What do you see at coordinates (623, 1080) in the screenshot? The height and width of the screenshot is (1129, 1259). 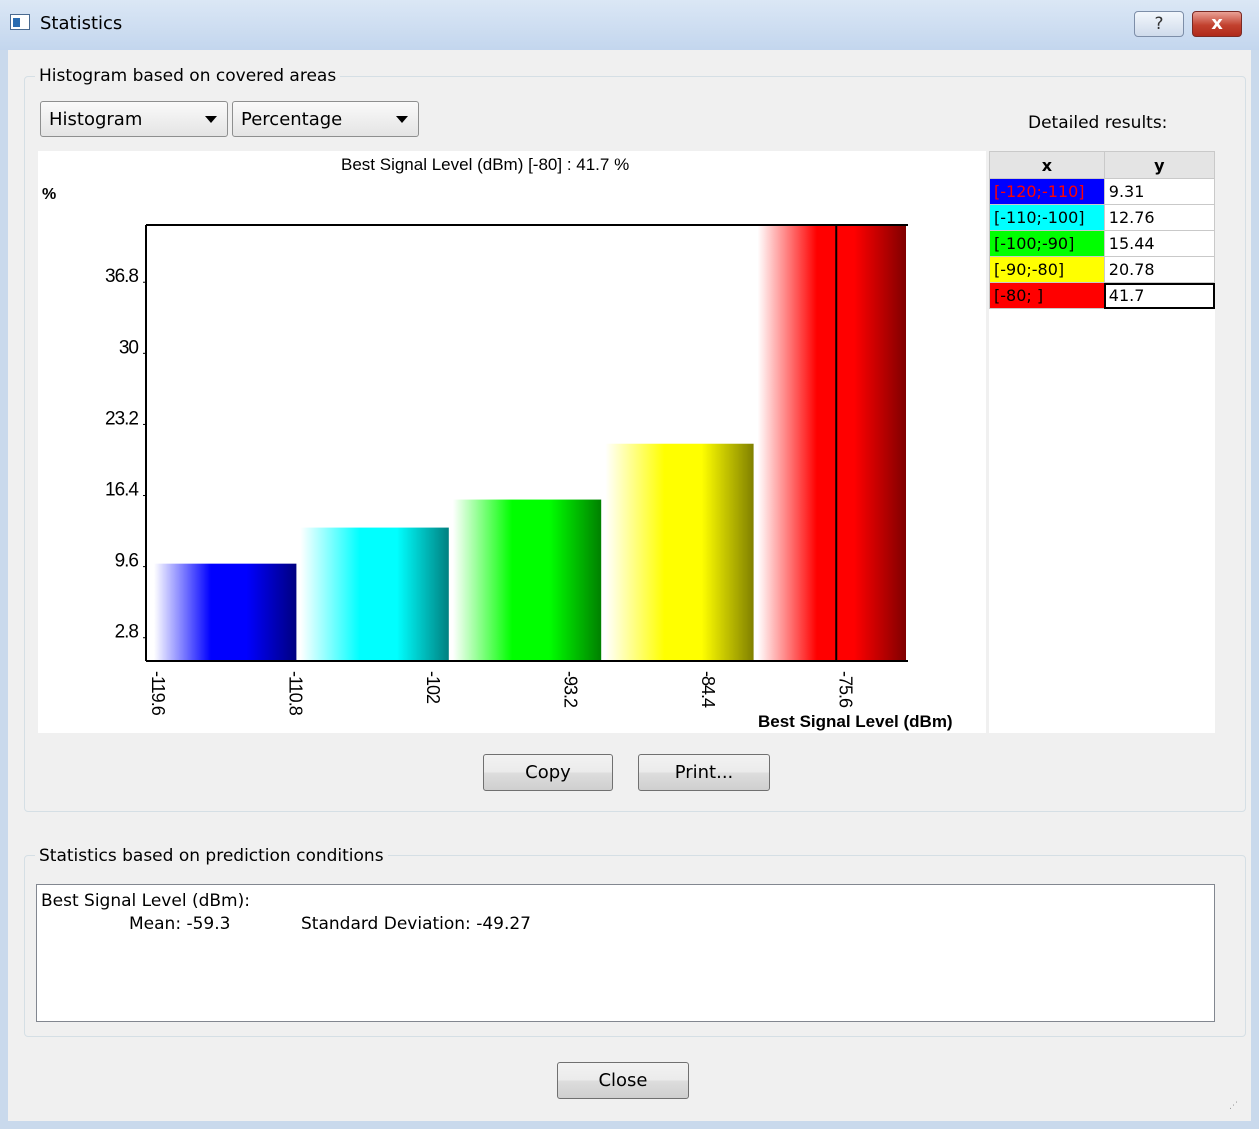 I see `close-button: Close` at bounding box center [623, 1080].